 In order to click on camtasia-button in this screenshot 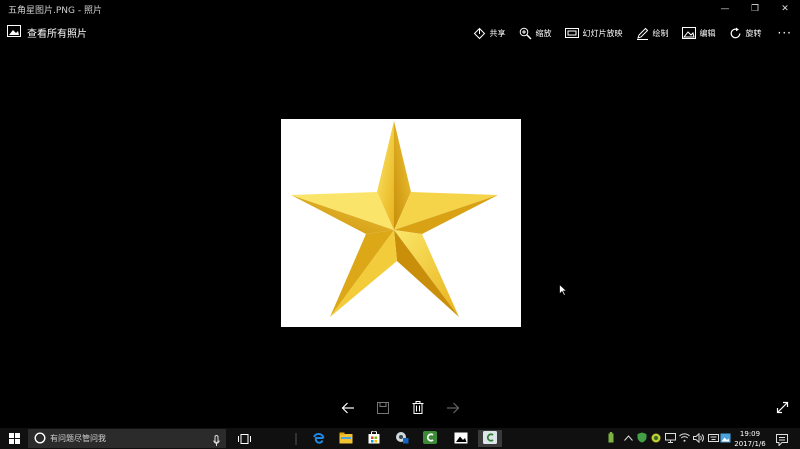, I will do `click(430, 438)`.